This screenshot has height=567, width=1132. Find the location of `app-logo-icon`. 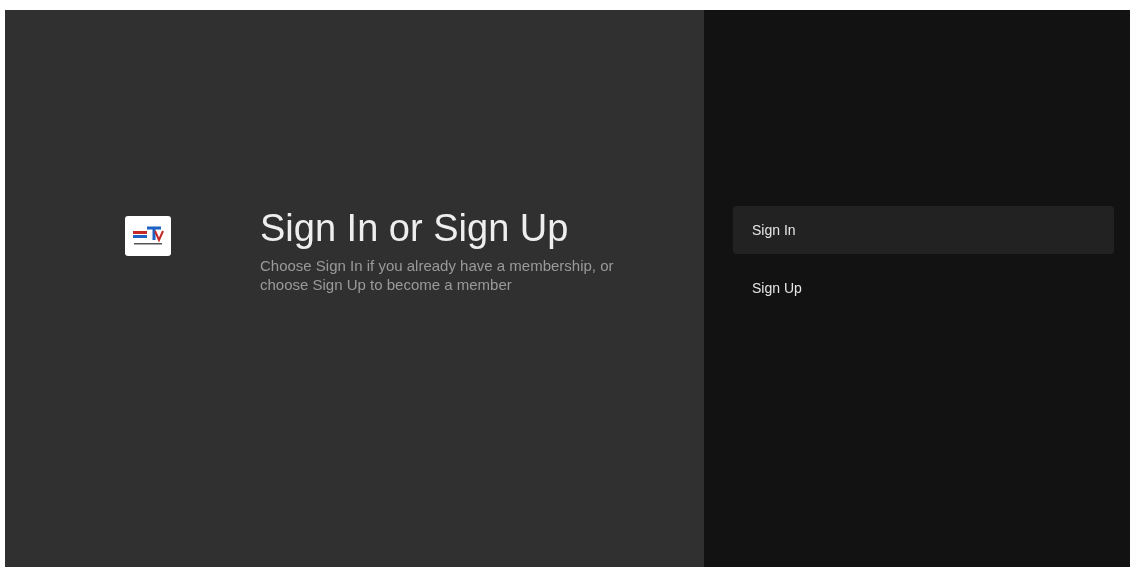

app-logo-icon is located at coordinates (148, 236).